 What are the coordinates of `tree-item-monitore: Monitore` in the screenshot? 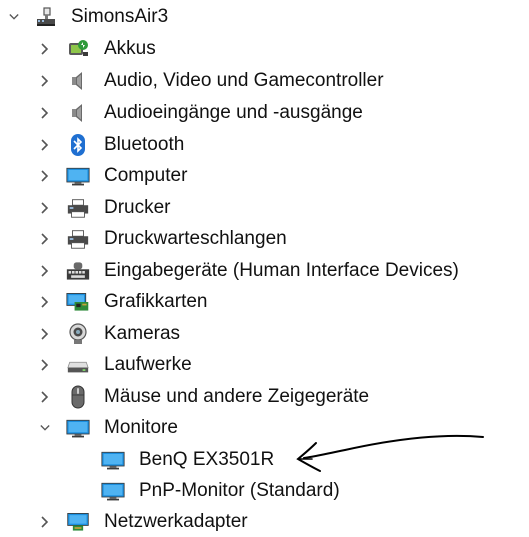 It's located at (264, 427).